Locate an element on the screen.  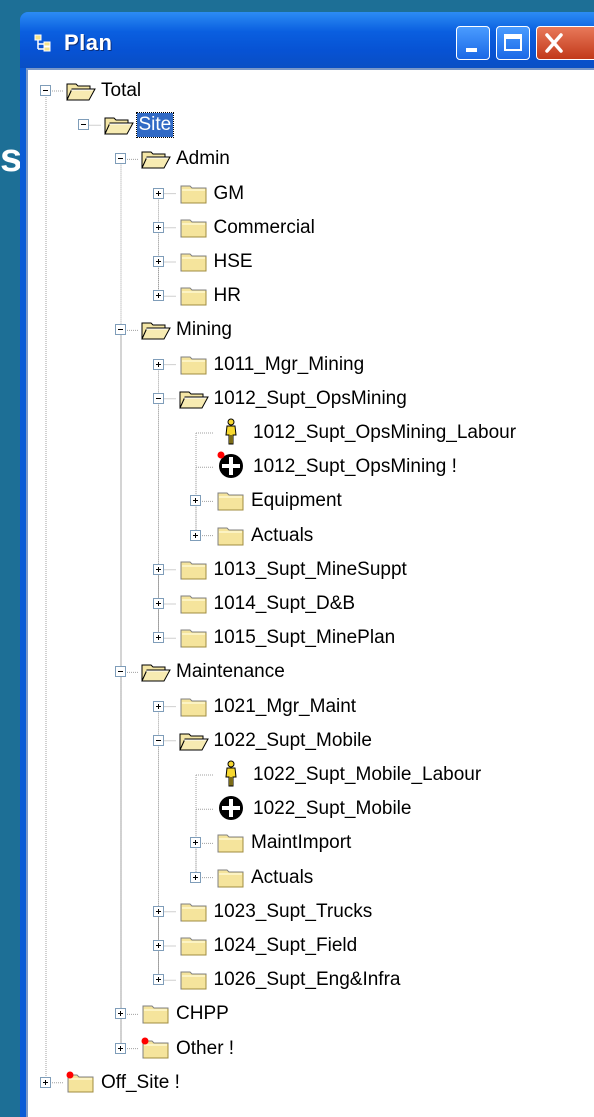
tree-node-label: HSE is located at coordinates (233, 262).